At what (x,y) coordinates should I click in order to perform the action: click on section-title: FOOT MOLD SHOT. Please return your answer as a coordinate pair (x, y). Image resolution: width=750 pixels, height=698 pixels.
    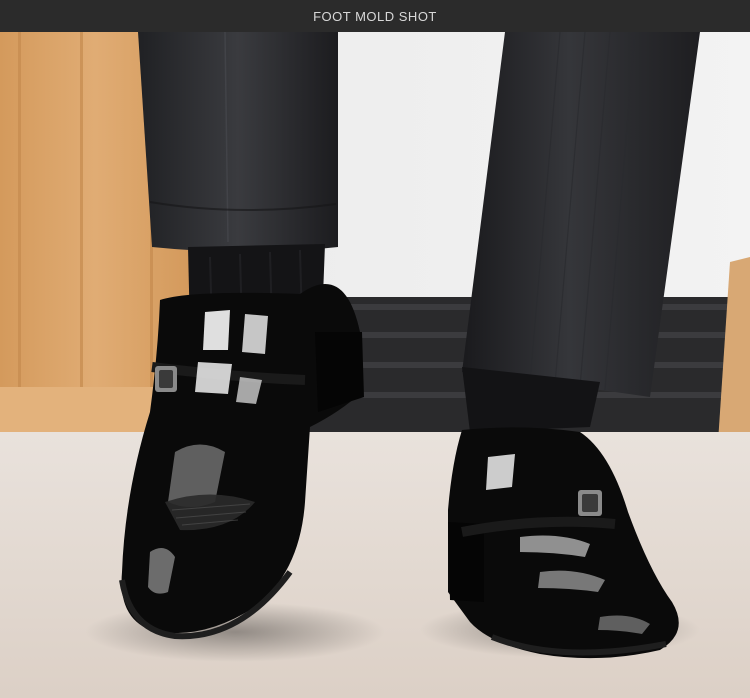
    Looking at the image, I should click on (375, 16).